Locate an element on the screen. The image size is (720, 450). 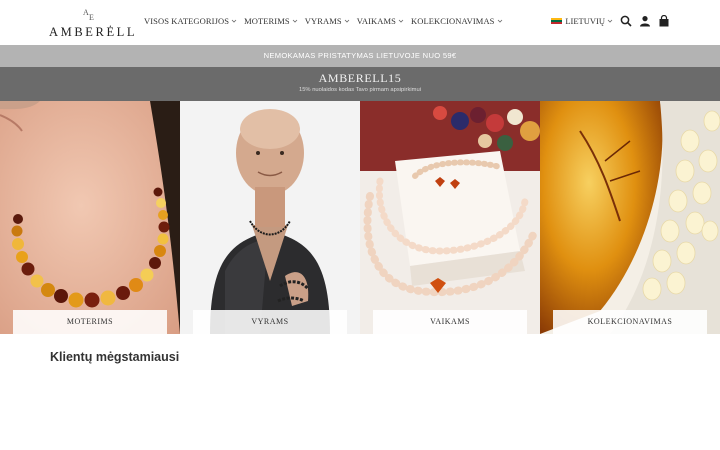
nav-item-collecting: KOLEKCIONAVIMAS is located at coordinates (457, 21).